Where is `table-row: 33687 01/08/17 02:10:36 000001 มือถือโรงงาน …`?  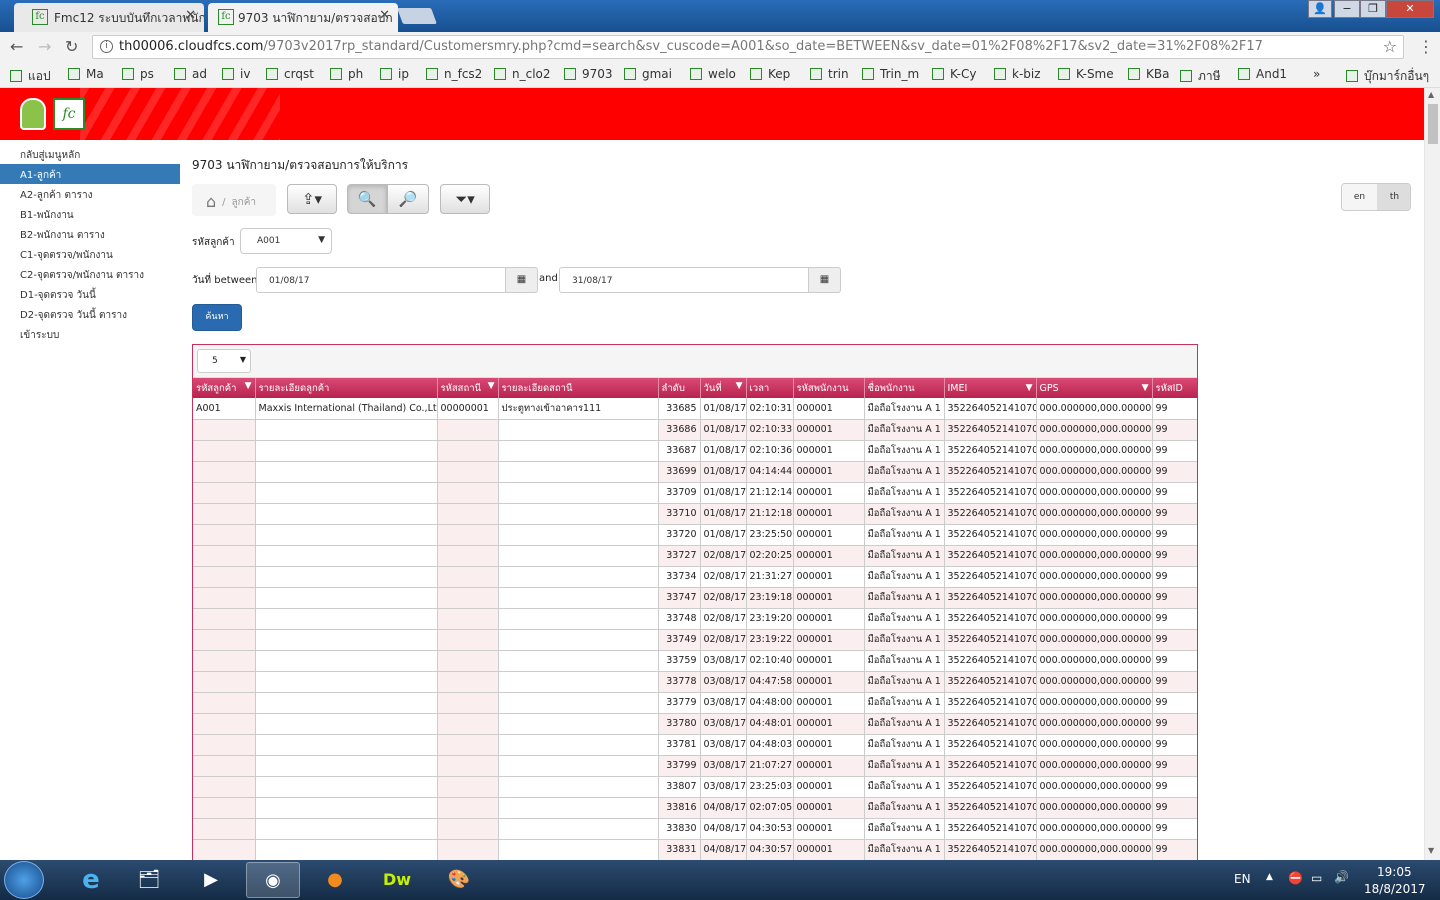
table-row: 33687 01/08/17 02:10:36 000001 มือถือโรงงาน … is located at coordinates (695, 451).